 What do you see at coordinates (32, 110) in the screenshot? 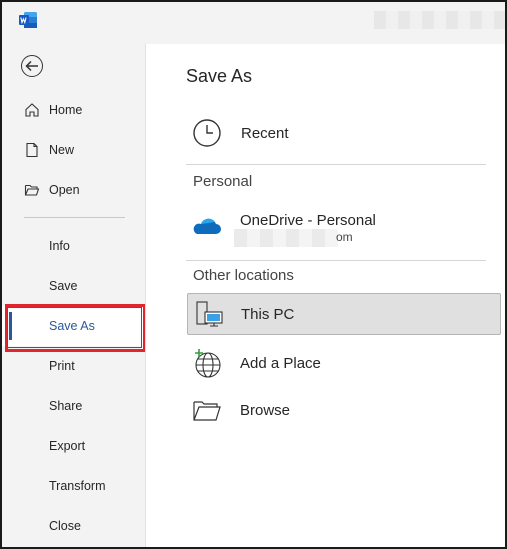
I see `home-icon` at bounding box center [32, 110].